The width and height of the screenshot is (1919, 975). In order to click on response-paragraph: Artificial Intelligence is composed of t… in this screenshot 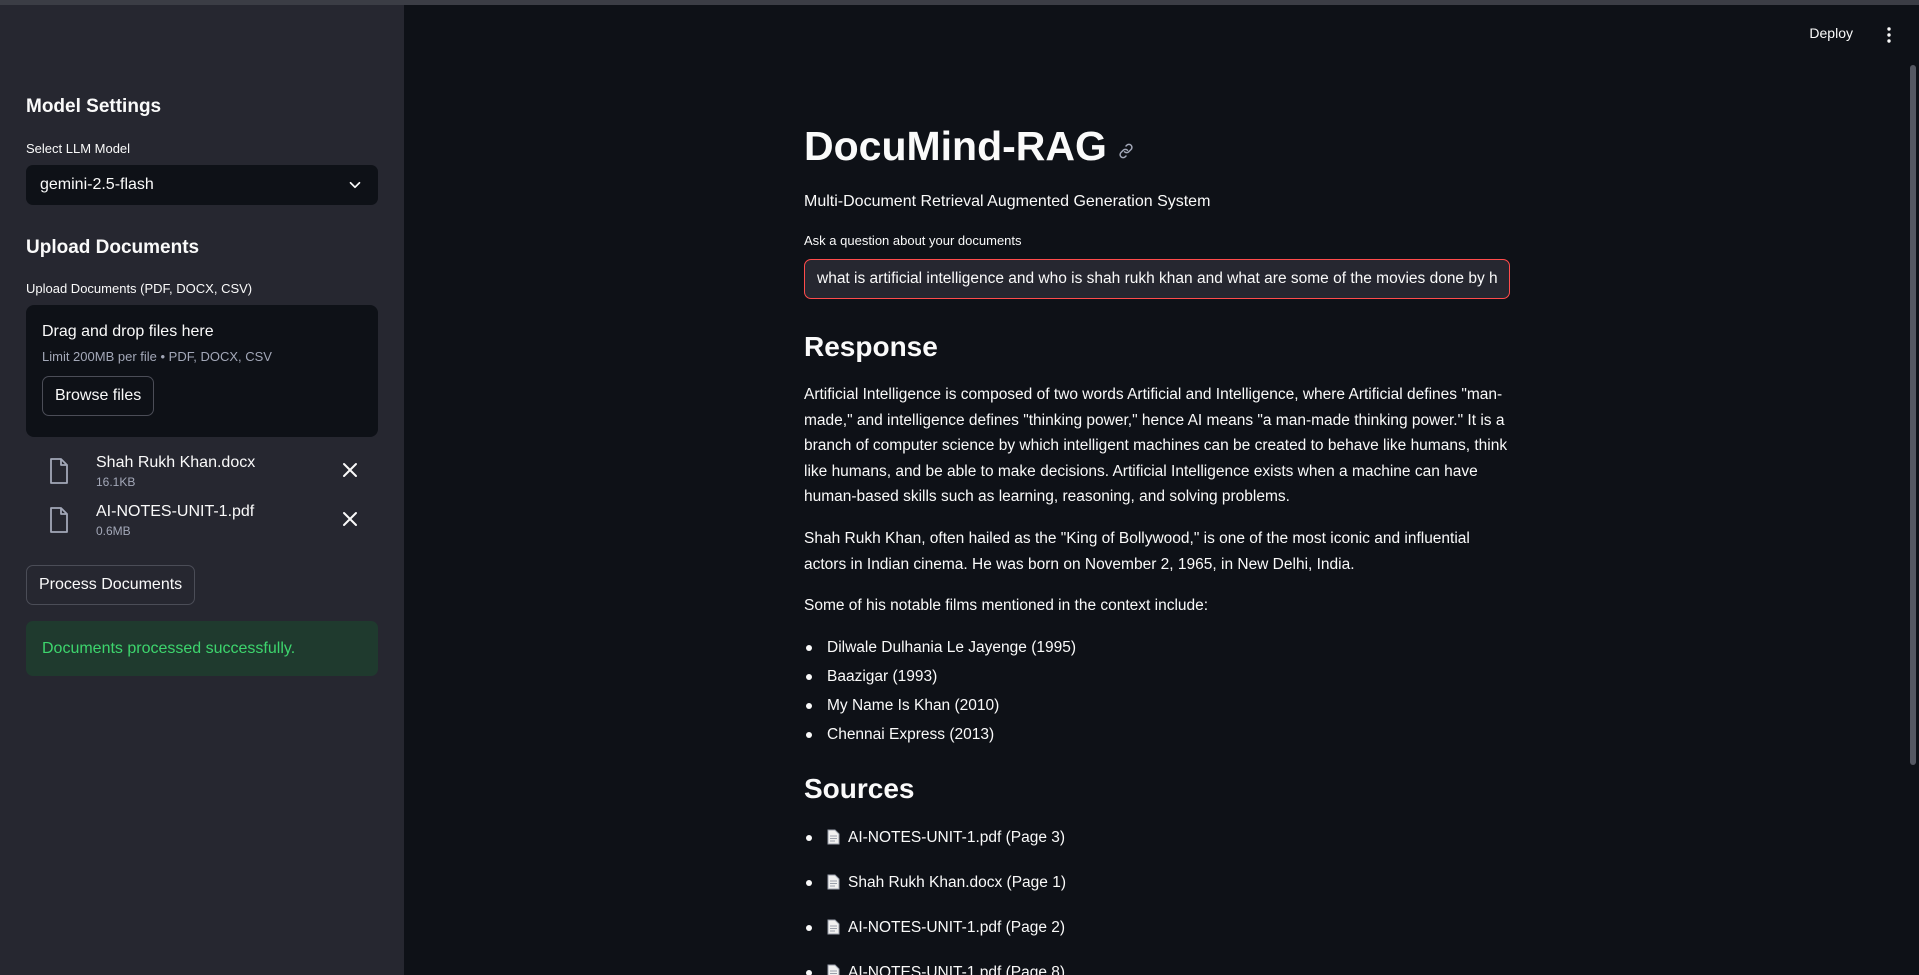, I will do `click(1156, 445)`.